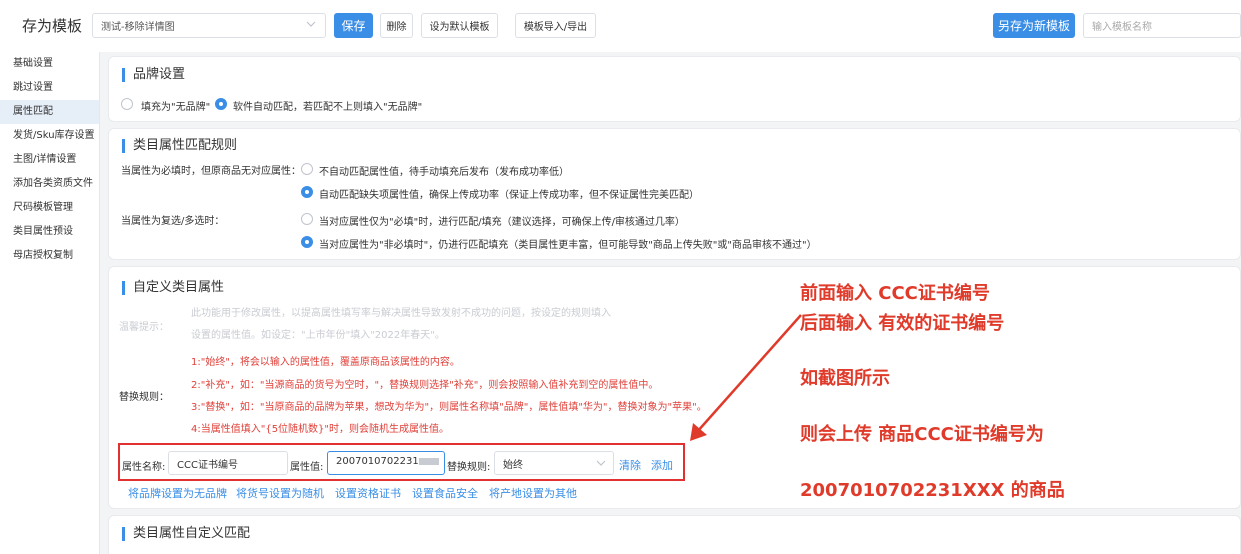  Describe the element at coordinates (922, 434) in the screenshot. I see `annotation-line-4: 则会上传 商品CCC证书编号为` at that location.